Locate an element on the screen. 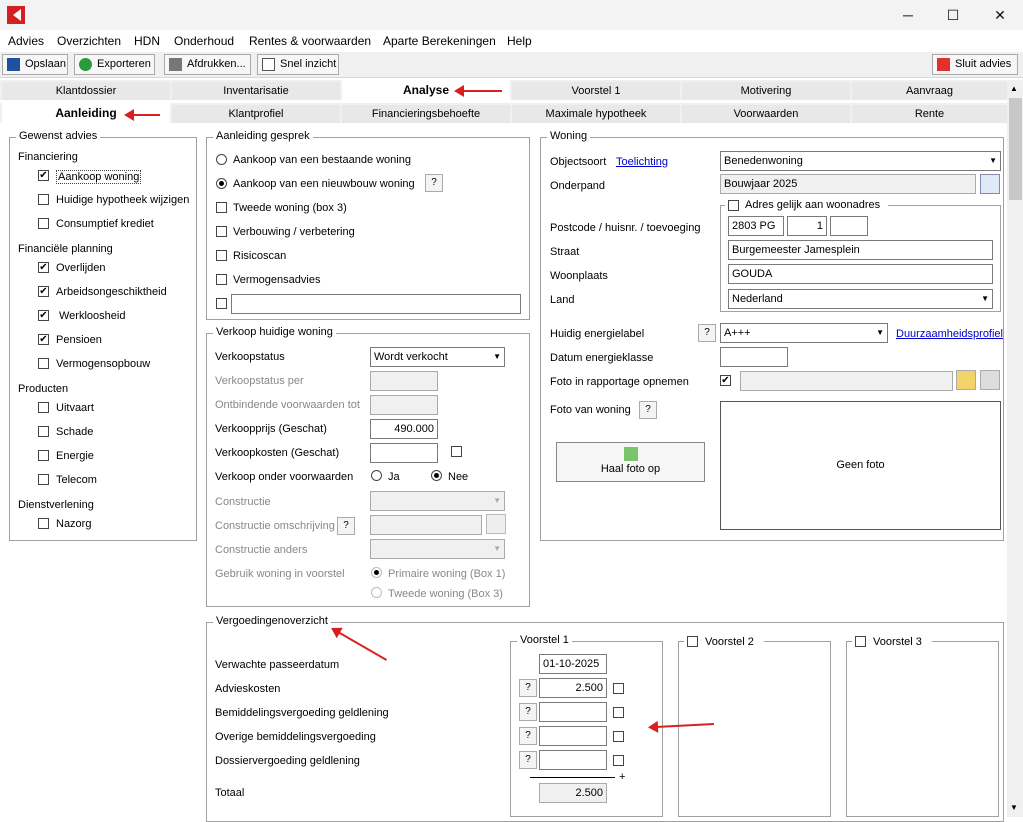 This screenshot has height=822, width=1023. ontbindende-voorwaarden-input is located at coordinates (404, 405).